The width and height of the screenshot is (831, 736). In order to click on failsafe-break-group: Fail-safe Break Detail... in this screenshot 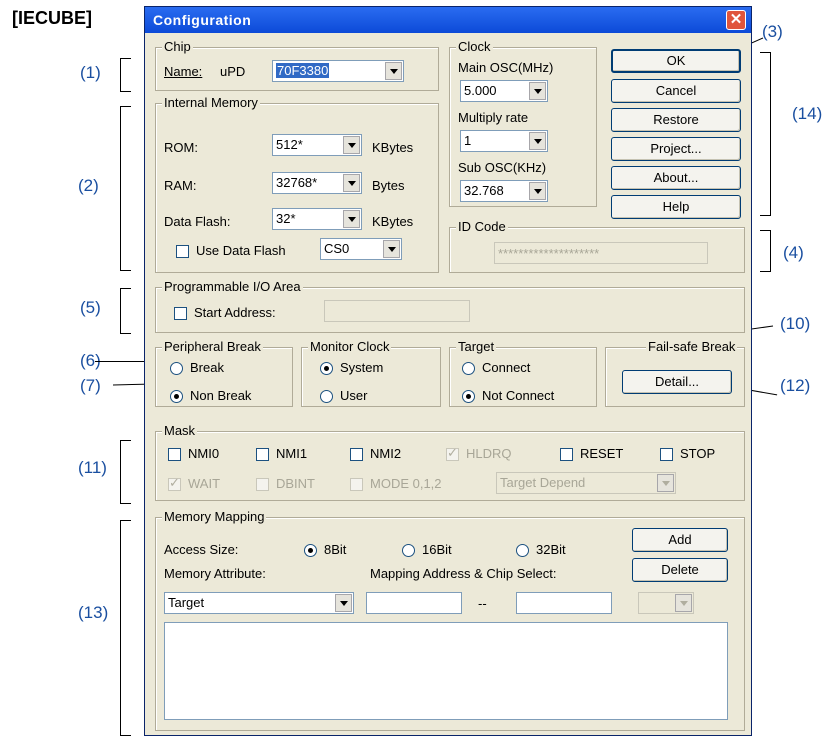, I will do `click(675, 373)`.